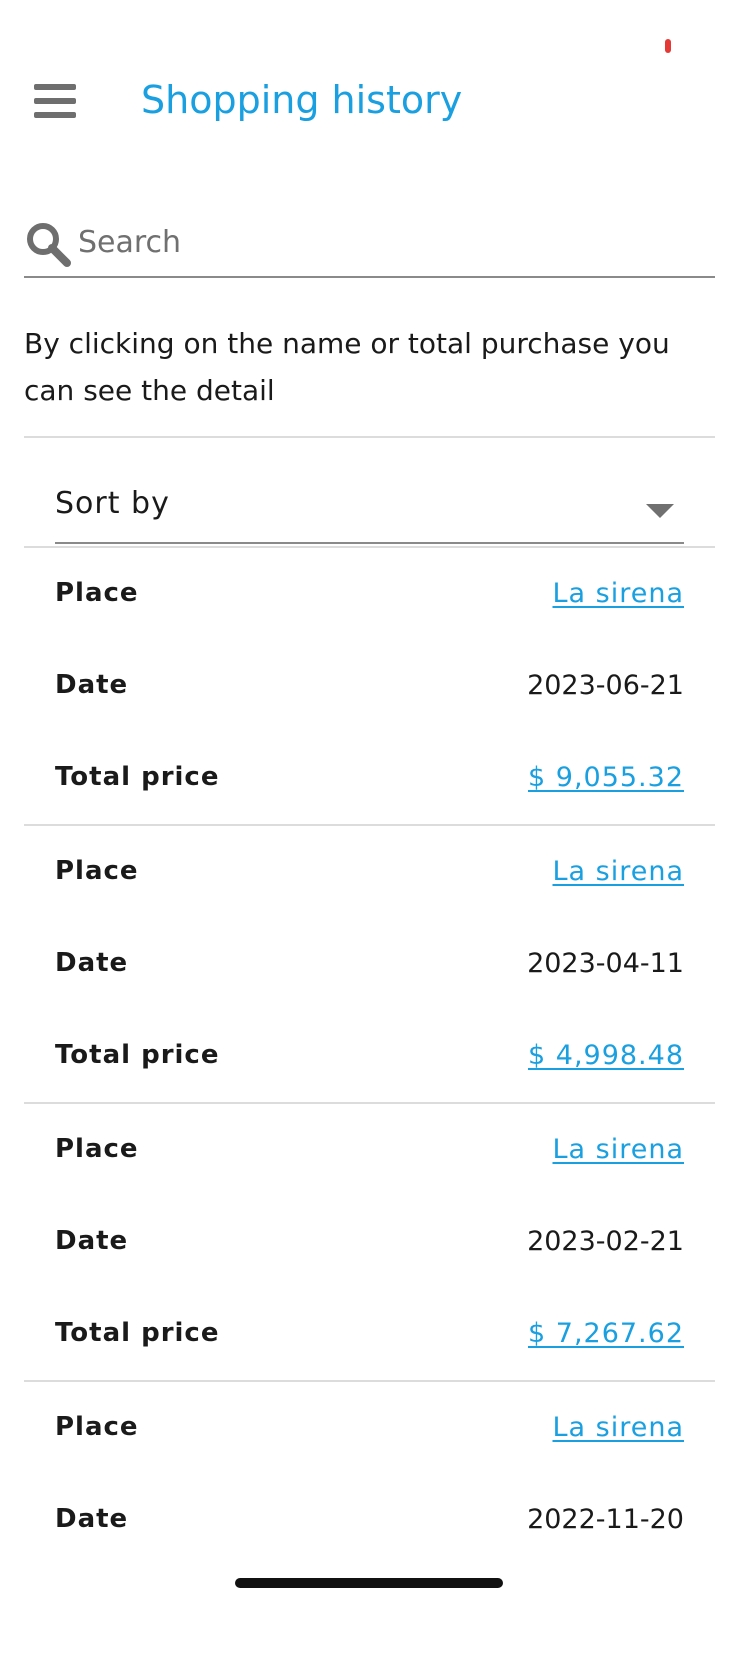 Image resolution: width=739 pixels, height=1664 pixels. I want to click on total-price-row: Total price $ 7,267.62, so click(369, 1338).